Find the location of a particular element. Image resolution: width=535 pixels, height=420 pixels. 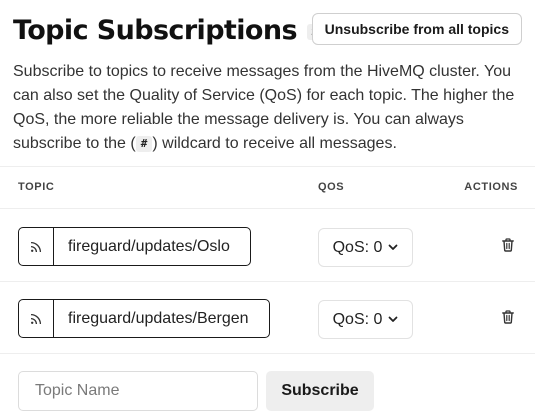

topic-field: fireguard/updates/Oslo is located at coordinates (134, 246).